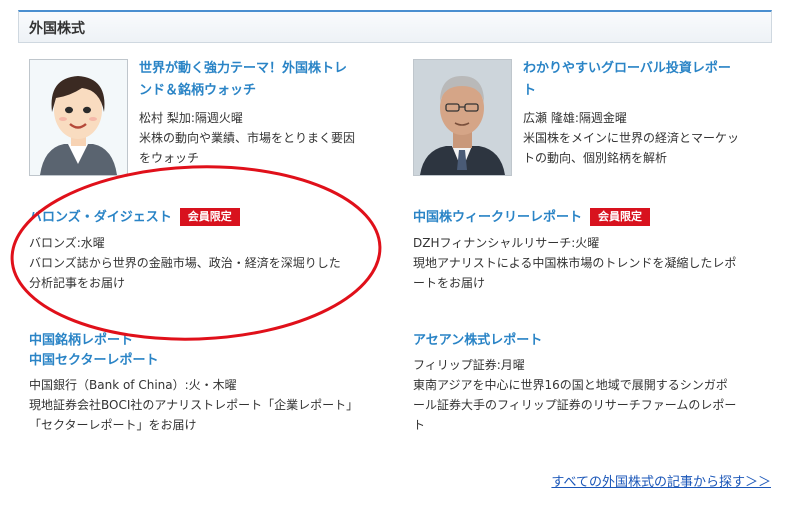 Image resolution: width=785 pixels, height=505 pixels. I want to click on man-photo-portrait, so click(462, 117).